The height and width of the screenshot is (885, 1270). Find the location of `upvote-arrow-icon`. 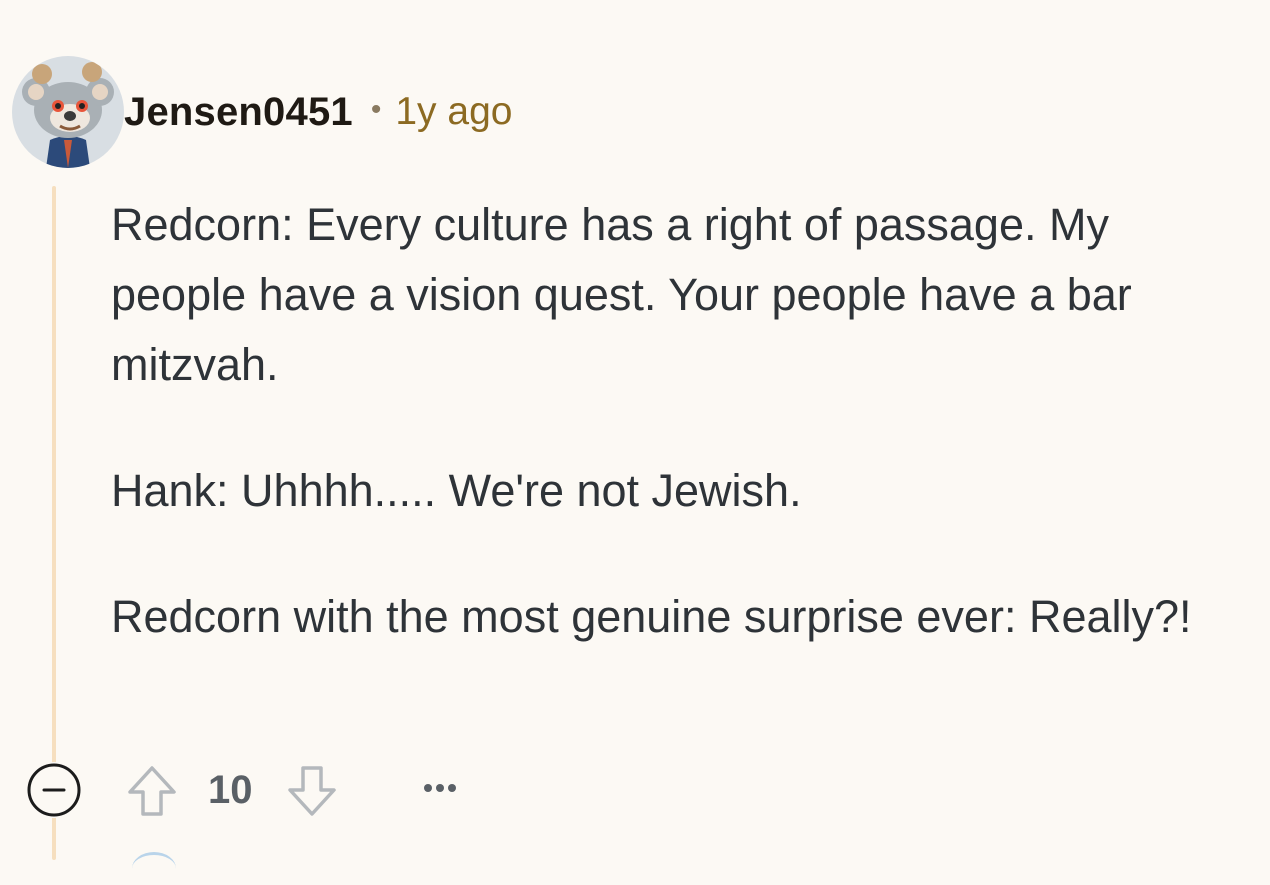

upvote-arrow-icon is located at coordinates (152, 791).